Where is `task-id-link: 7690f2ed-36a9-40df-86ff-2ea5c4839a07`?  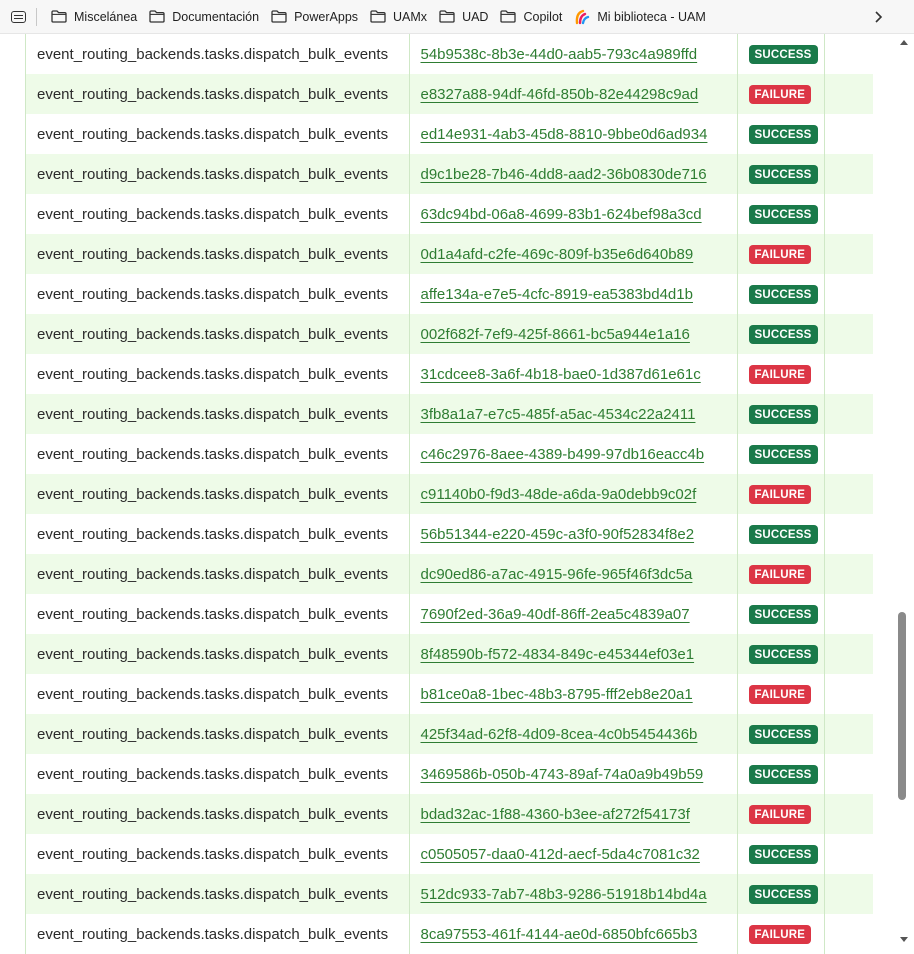 task-id-link: 7690f2ed-36a9-40df-86ff-2ea5c4839a07 is located at coordinates (555, 614).